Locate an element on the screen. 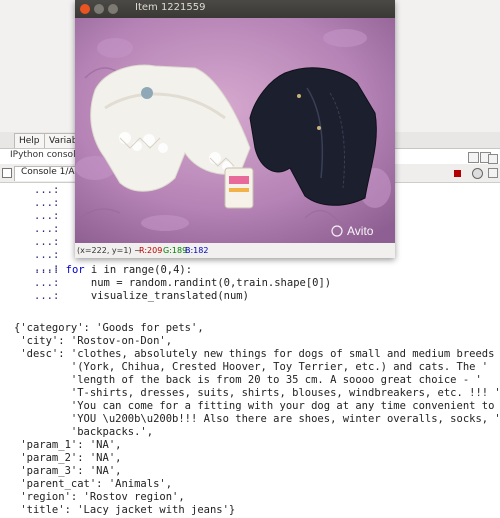 The height and width of the screenshot is (518, 500). output-line: {'category': 'Goods for pets', is located at coordinates (109, 328).